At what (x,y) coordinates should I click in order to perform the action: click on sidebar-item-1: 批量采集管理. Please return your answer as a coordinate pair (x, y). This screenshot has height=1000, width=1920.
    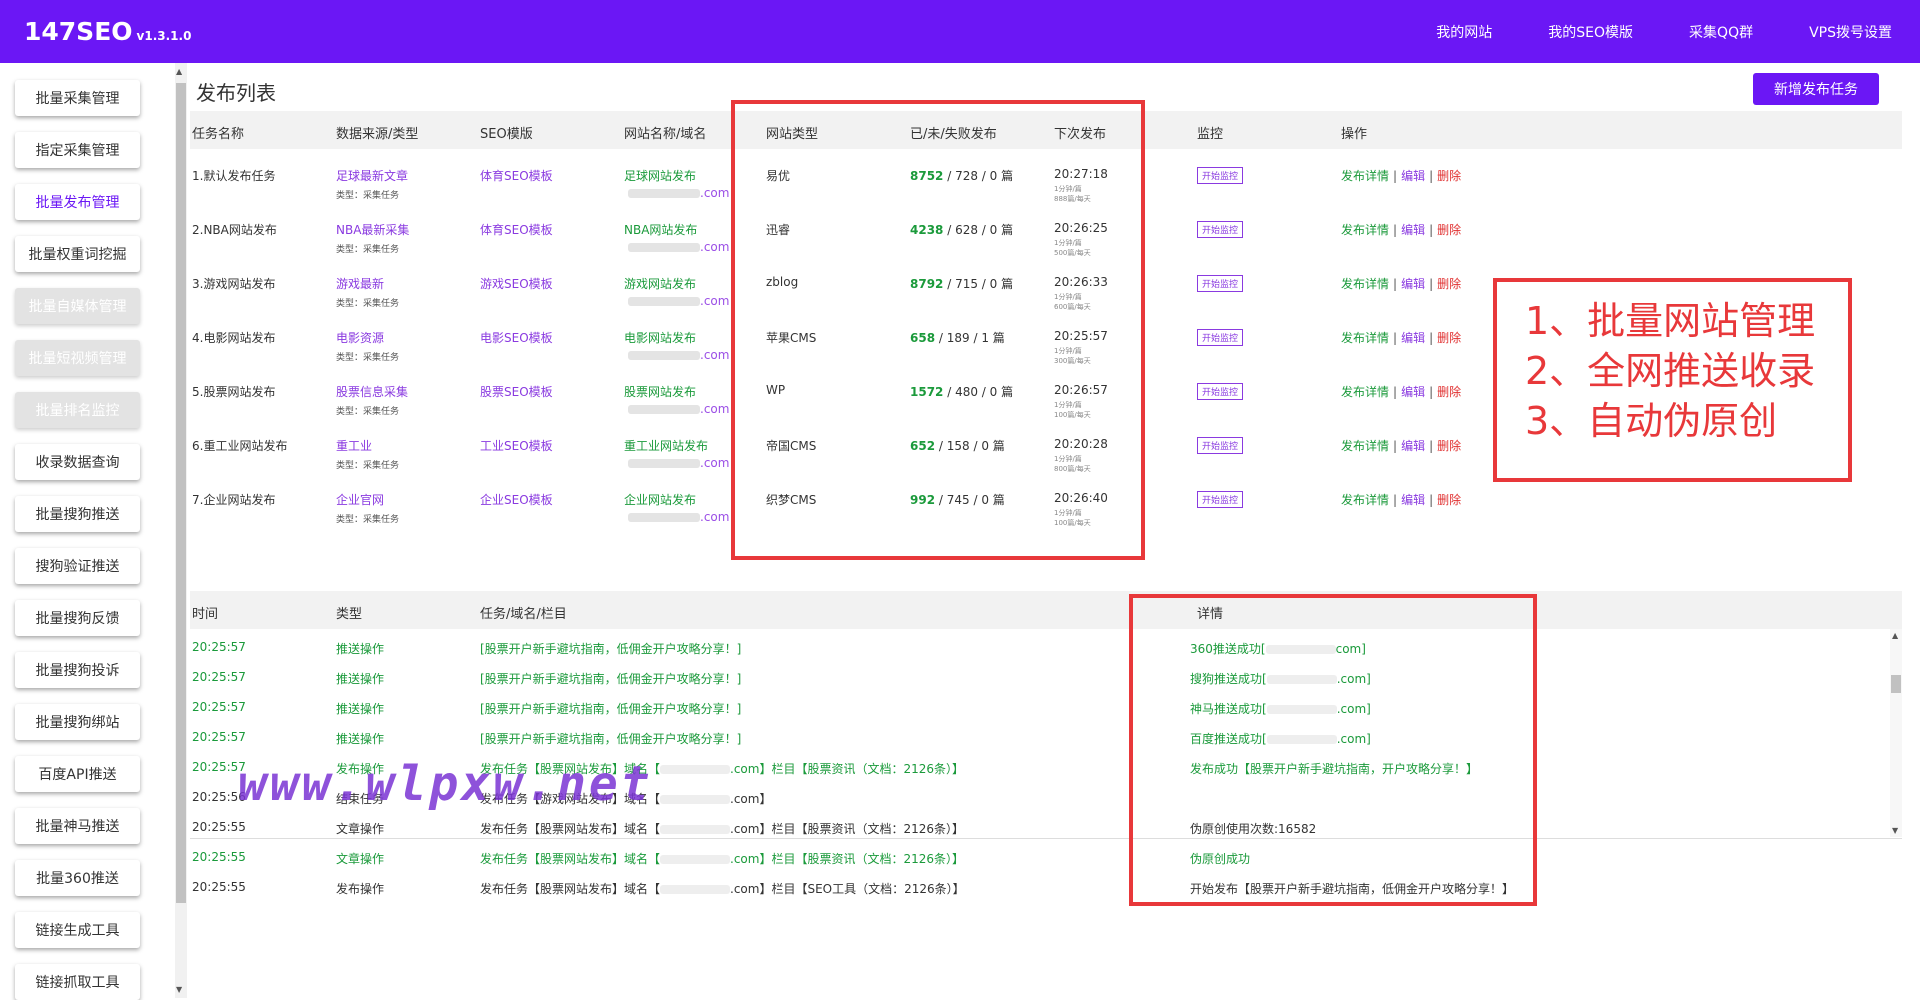
    Looking at the image, I should click on (77, 98).